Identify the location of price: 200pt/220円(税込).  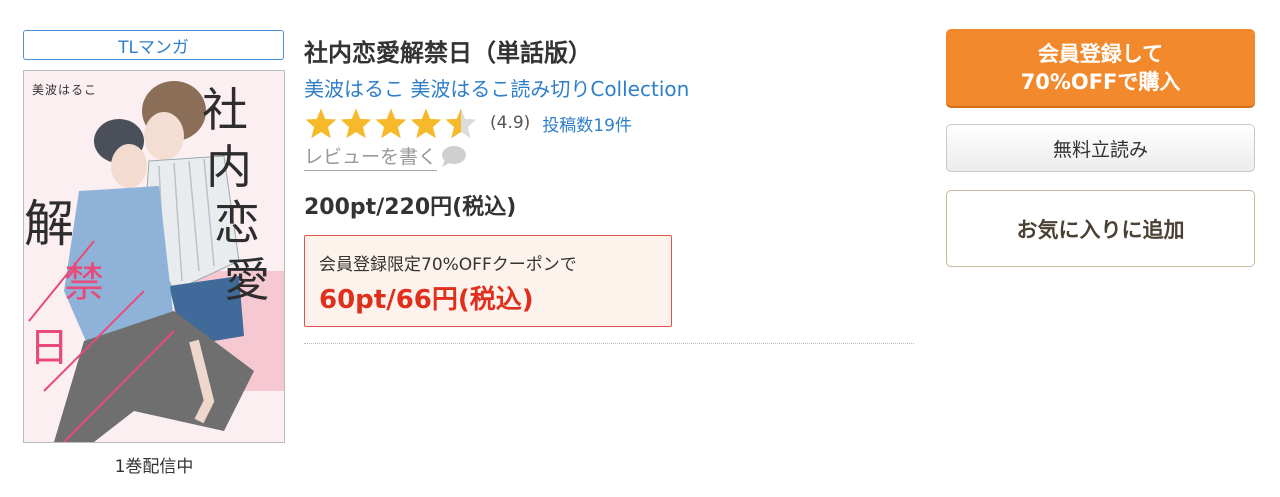
(410, 207).